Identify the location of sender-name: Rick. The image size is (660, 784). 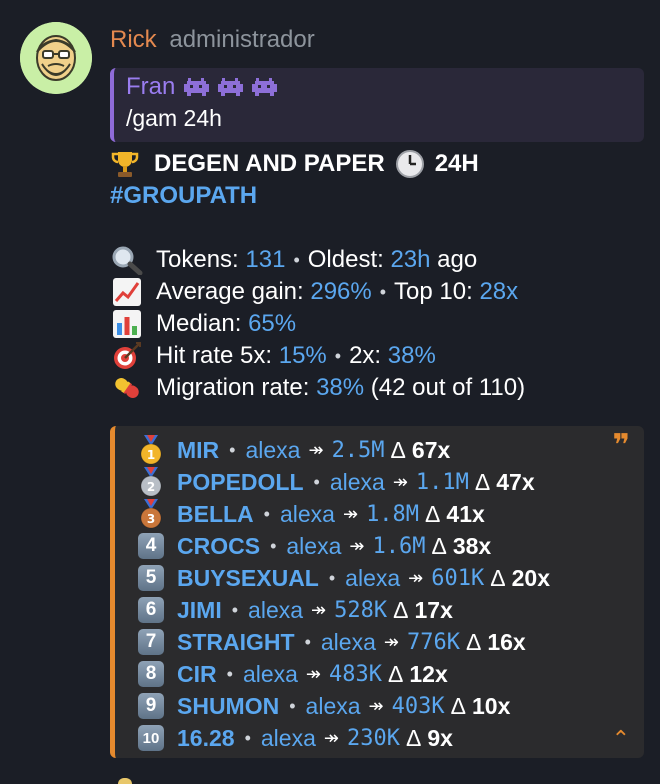
(133, 39).